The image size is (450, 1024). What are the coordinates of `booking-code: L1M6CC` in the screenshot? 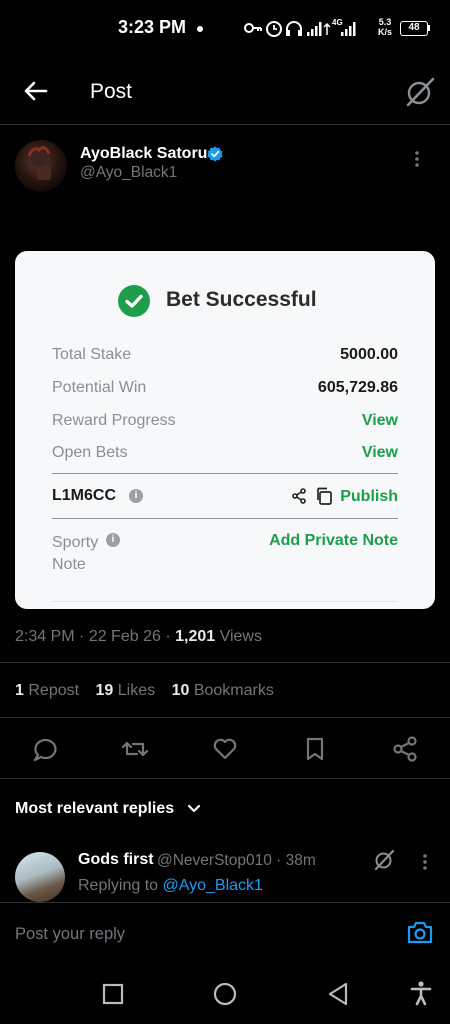 It's located at (84, 495).